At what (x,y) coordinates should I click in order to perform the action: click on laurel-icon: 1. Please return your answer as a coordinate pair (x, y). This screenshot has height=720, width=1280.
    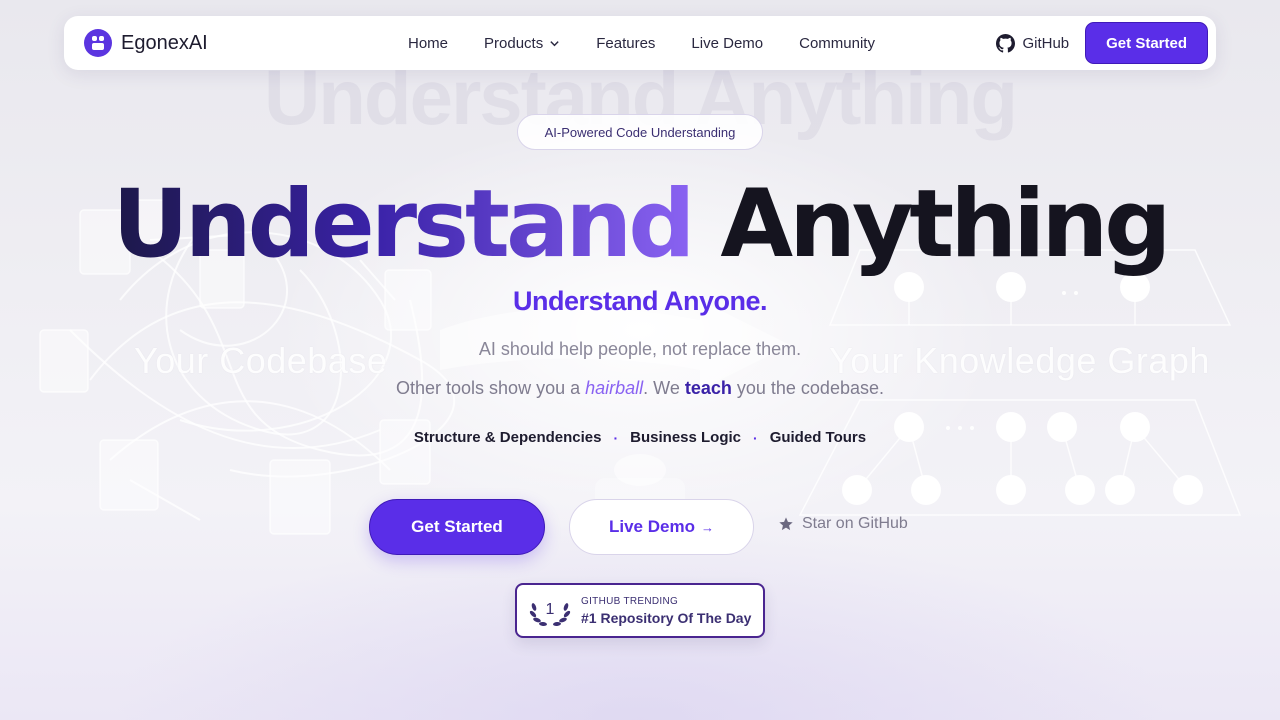
    Looking at the image, I should click on (550, 613).